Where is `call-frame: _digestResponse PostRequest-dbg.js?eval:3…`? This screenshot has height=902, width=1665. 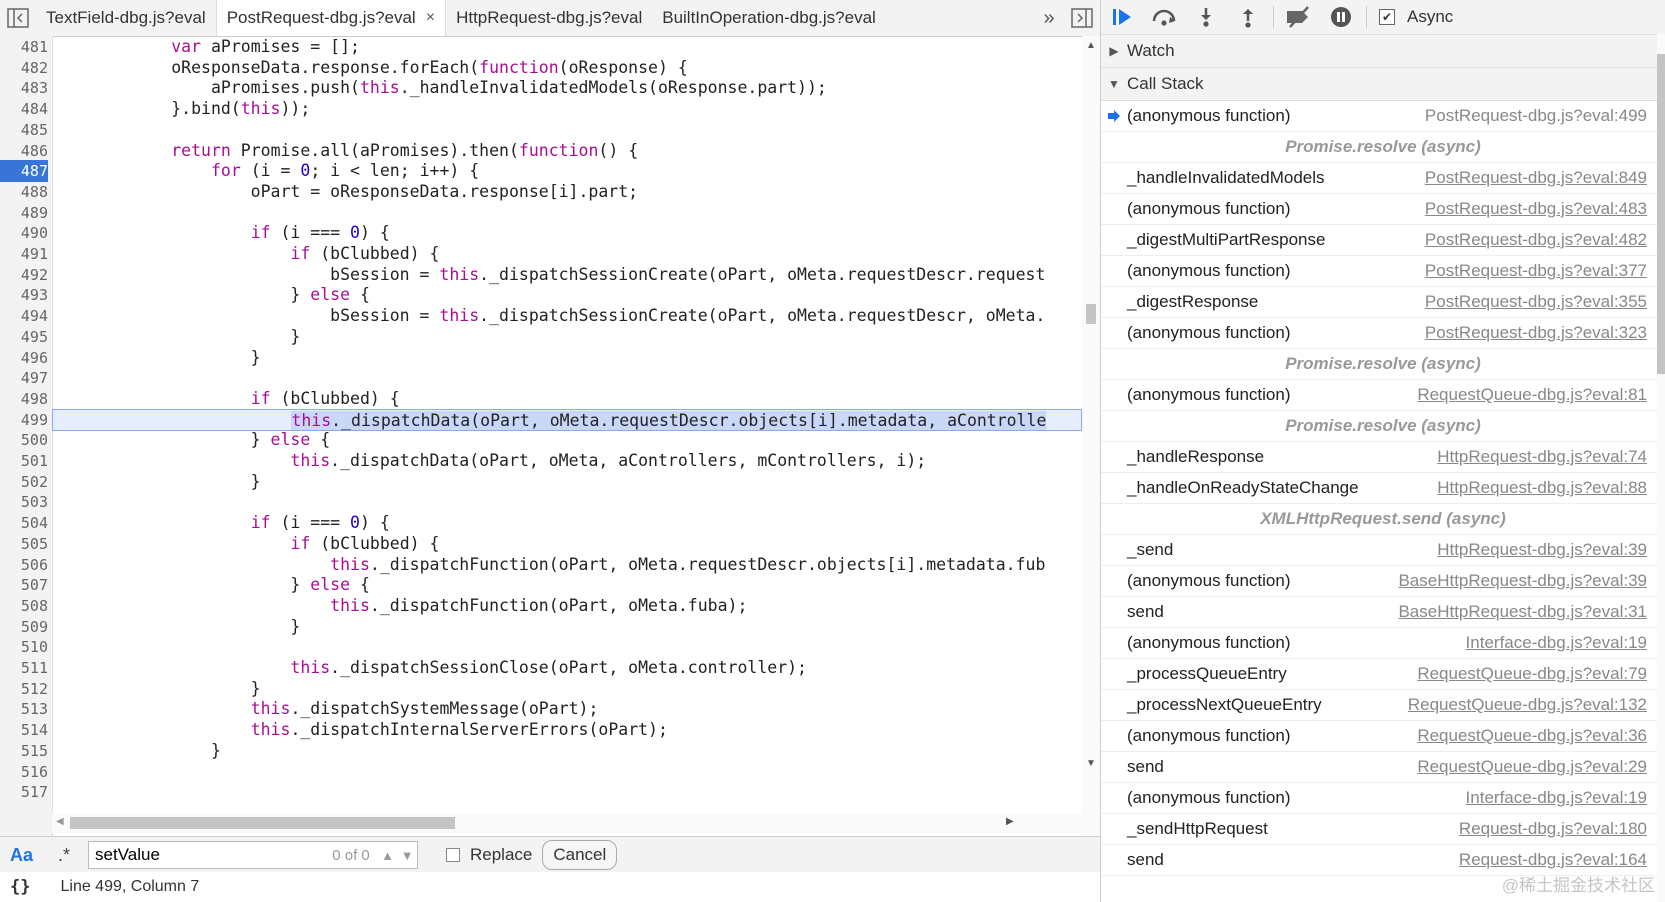 call-frame: _digestResponse PostRequest-dbg.js?eval:3… is located at coordinates (1383, 302).